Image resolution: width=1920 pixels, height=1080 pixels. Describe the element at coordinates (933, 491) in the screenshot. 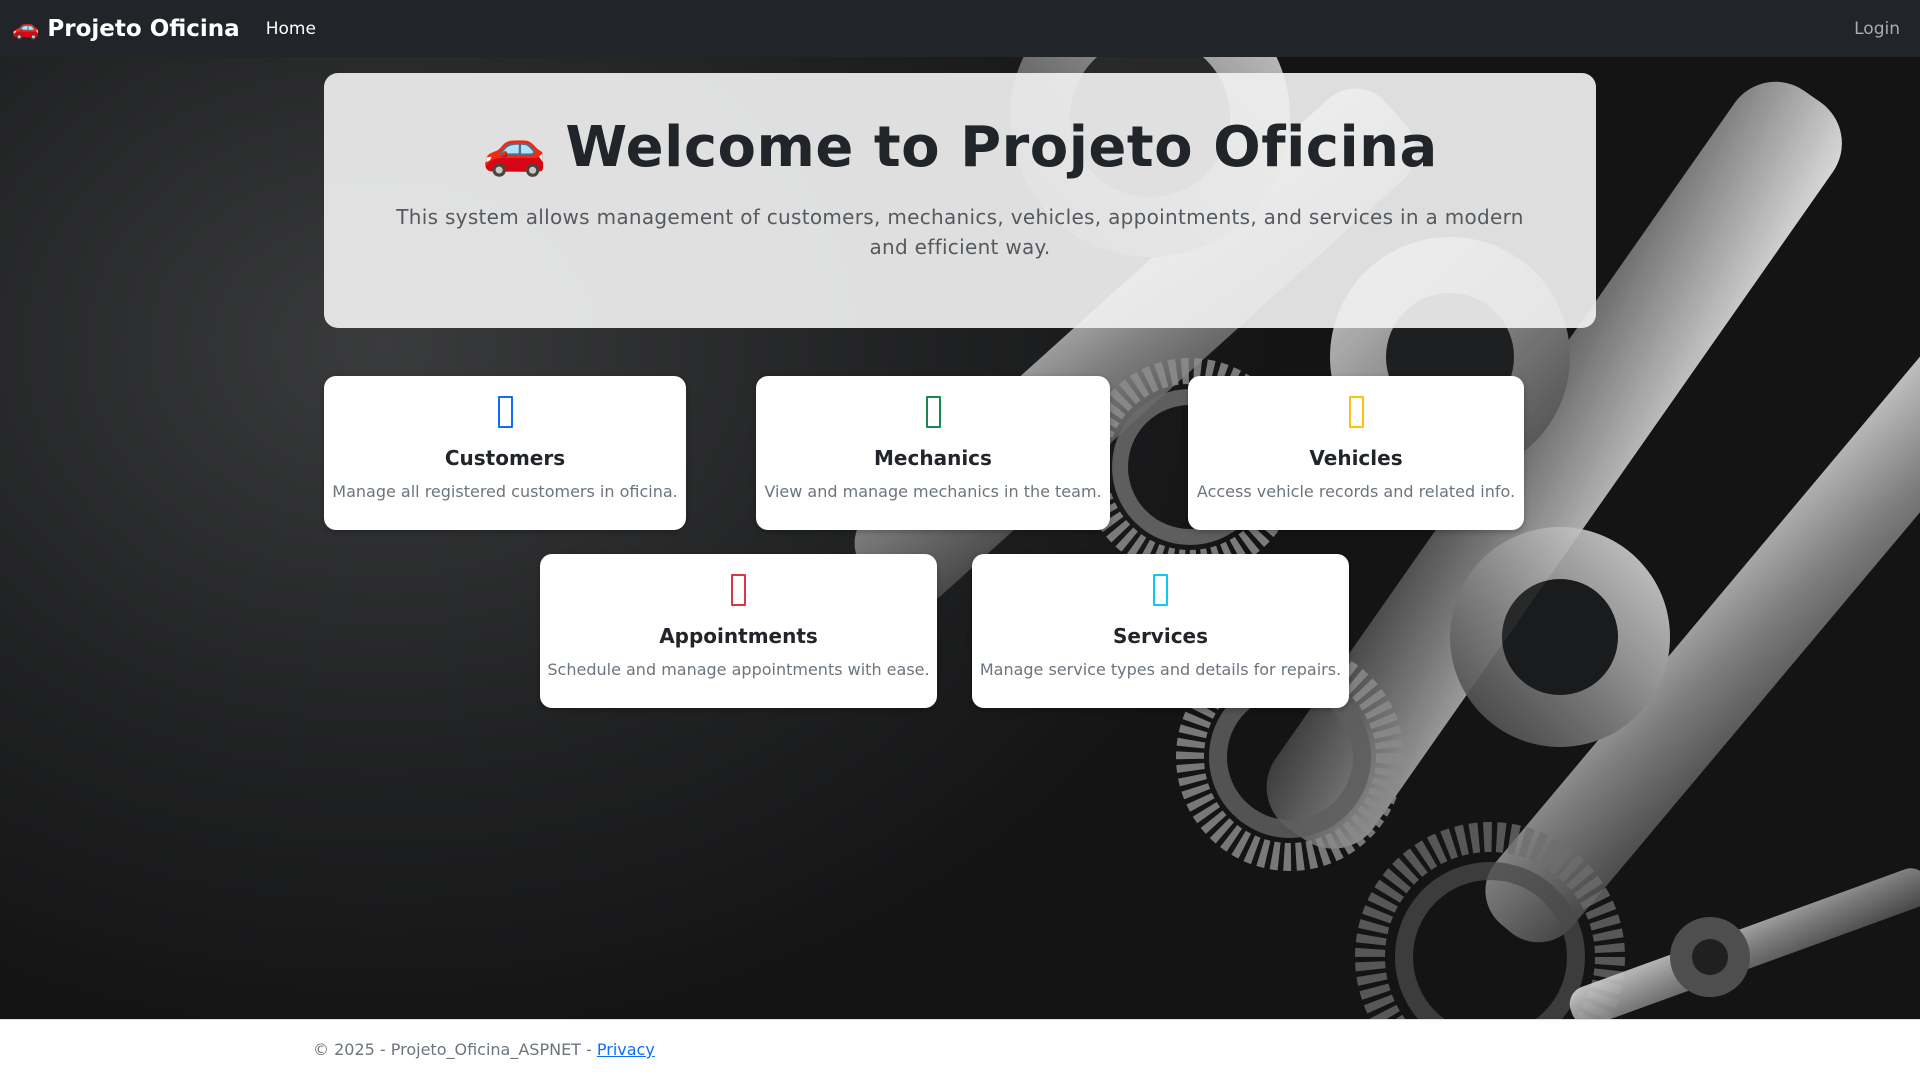

I see `card-description: View and manage mechanics in the team.` at that location.